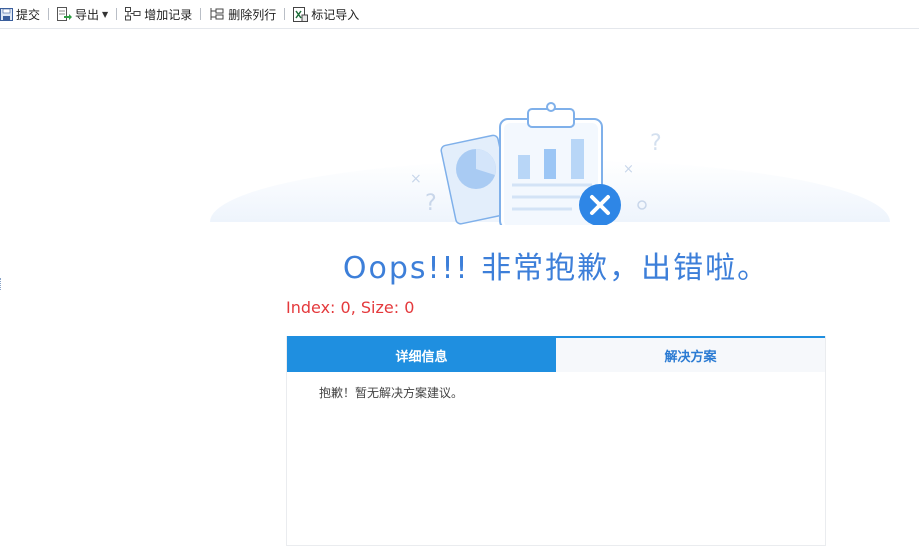 The height and width of the screenshot is (546, 919). Describe the element at coordinates (421, 355) in the screenshot. I see `tab-details: 详细信息` at that location.